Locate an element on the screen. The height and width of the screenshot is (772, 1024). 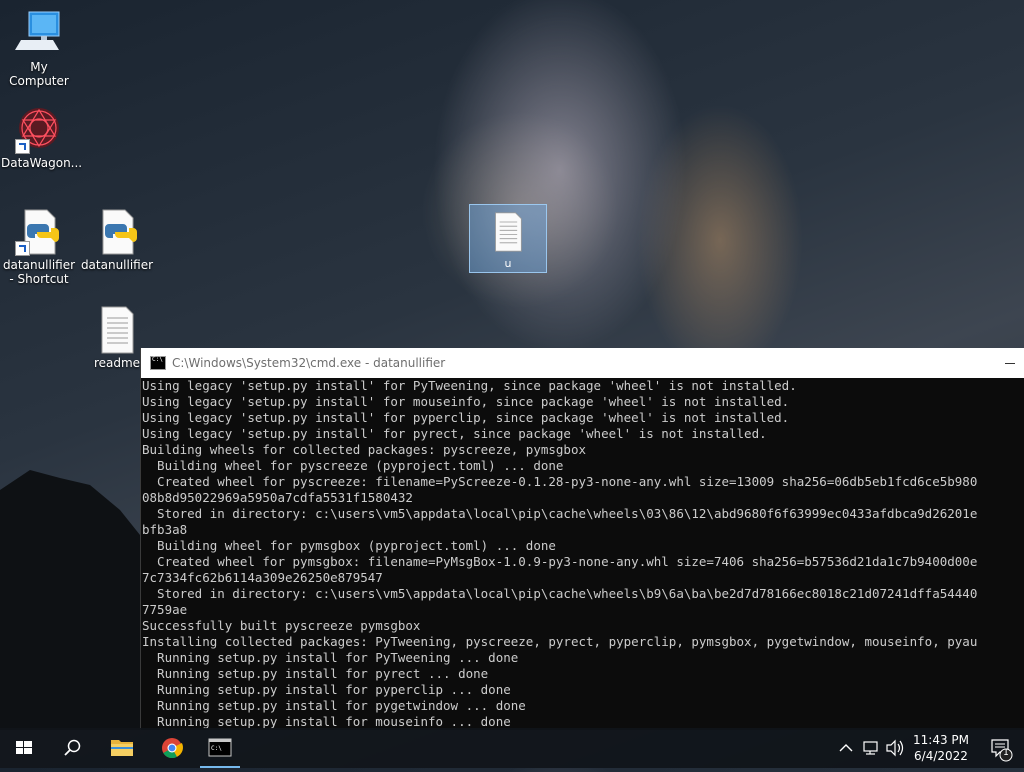
taskbar-chrome is located at coordinates (172, 748).